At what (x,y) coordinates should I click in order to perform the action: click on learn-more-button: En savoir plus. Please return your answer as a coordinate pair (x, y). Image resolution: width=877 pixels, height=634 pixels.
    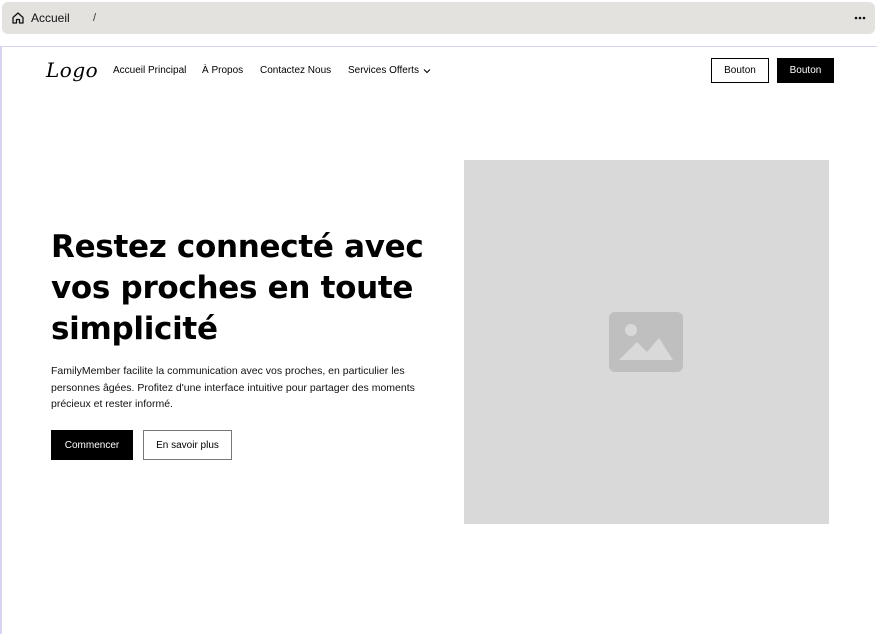
    Looking at the image, I should click on (187, 445).